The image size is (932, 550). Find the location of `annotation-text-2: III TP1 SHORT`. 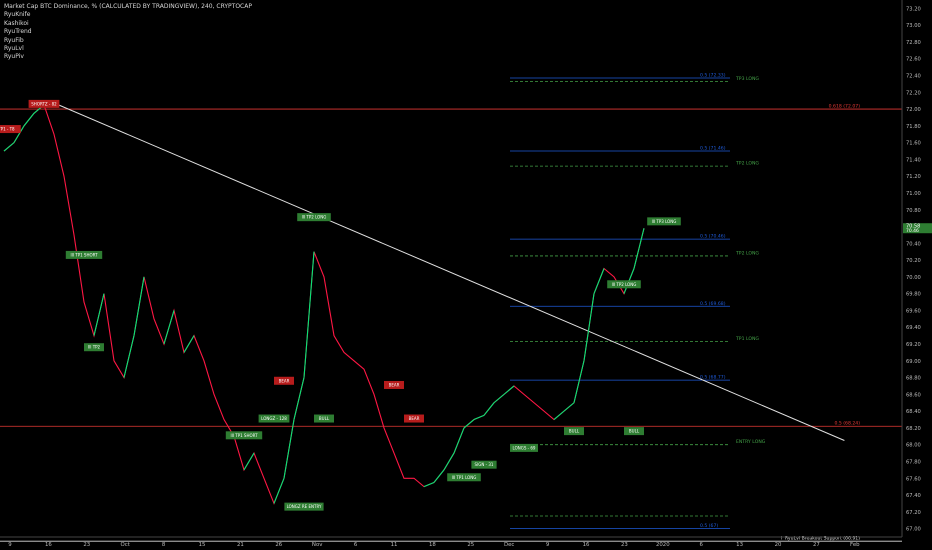

annotation-text-2: III TP1 SHORT is located at coordinates (84, 254).